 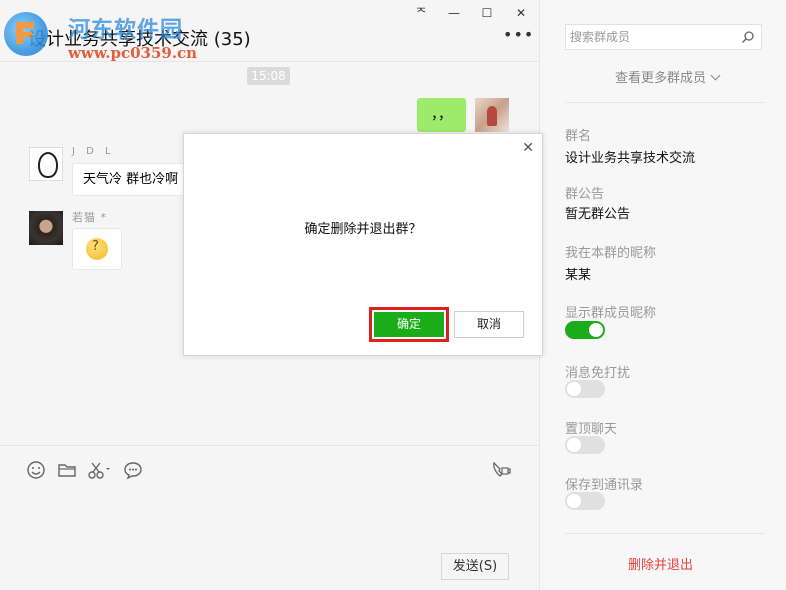 What do you see at coordinates (441, 115) in the screenshot?
I see `my-message-bubble: ，，` at bounding box center [441, 115].